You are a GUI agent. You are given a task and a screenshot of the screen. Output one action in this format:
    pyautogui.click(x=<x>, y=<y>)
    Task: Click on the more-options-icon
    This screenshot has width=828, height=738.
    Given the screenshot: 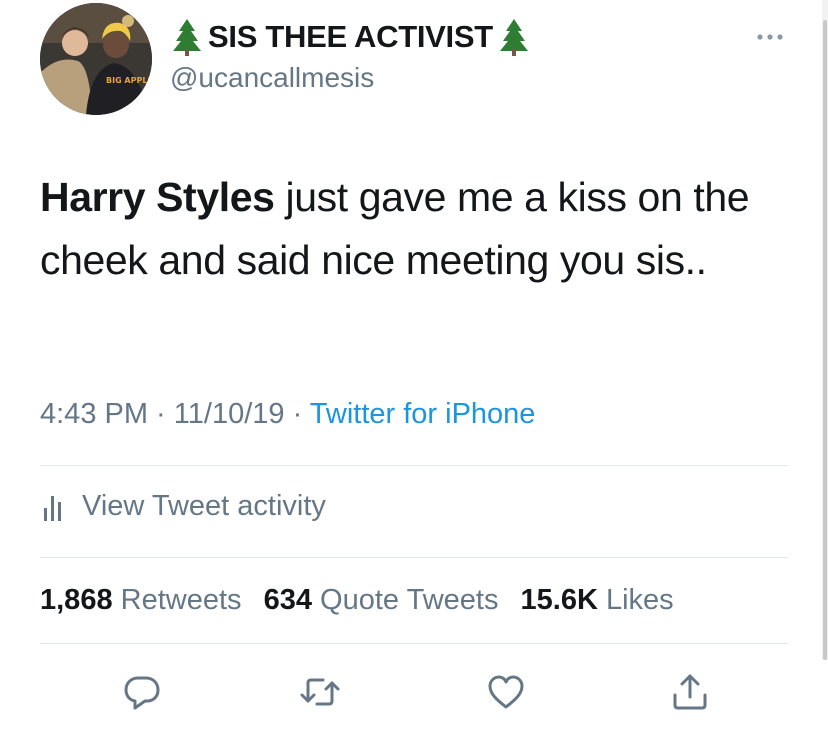 What is the action you would take?
    pyautogui.click(x=770, y=37)
    